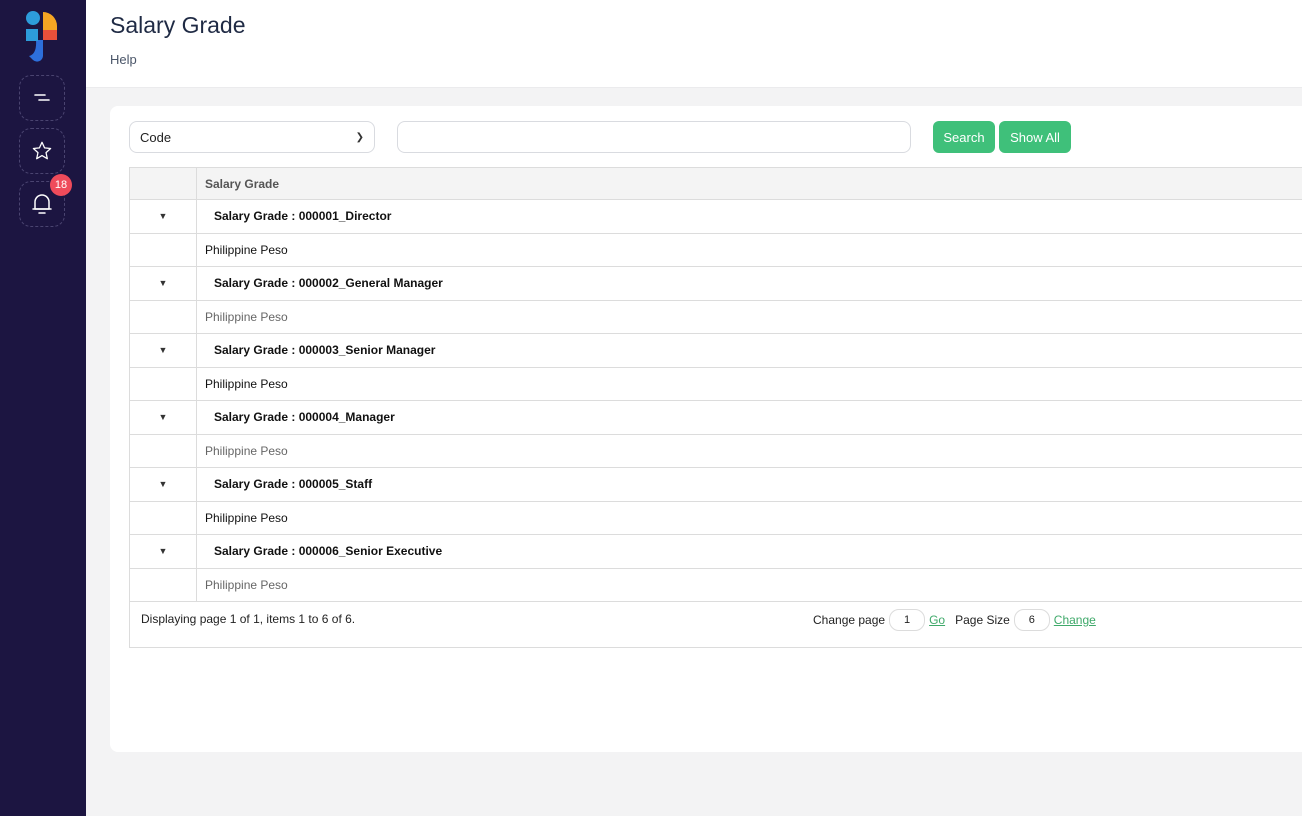 Image resolution: width=1302 pixels, height=816 pixels. I want to click on favorites-button, so click(42, 151).